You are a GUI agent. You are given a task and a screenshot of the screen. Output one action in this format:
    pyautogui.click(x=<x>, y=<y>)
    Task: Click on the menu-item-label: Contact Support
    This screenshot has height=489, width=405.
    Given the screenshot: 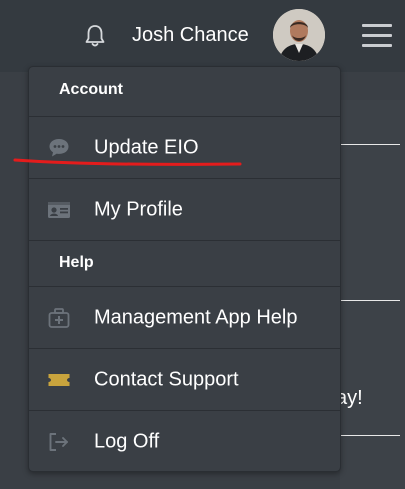 What is the action you would take?
    pyautogui.click(x=166, y=379)
    